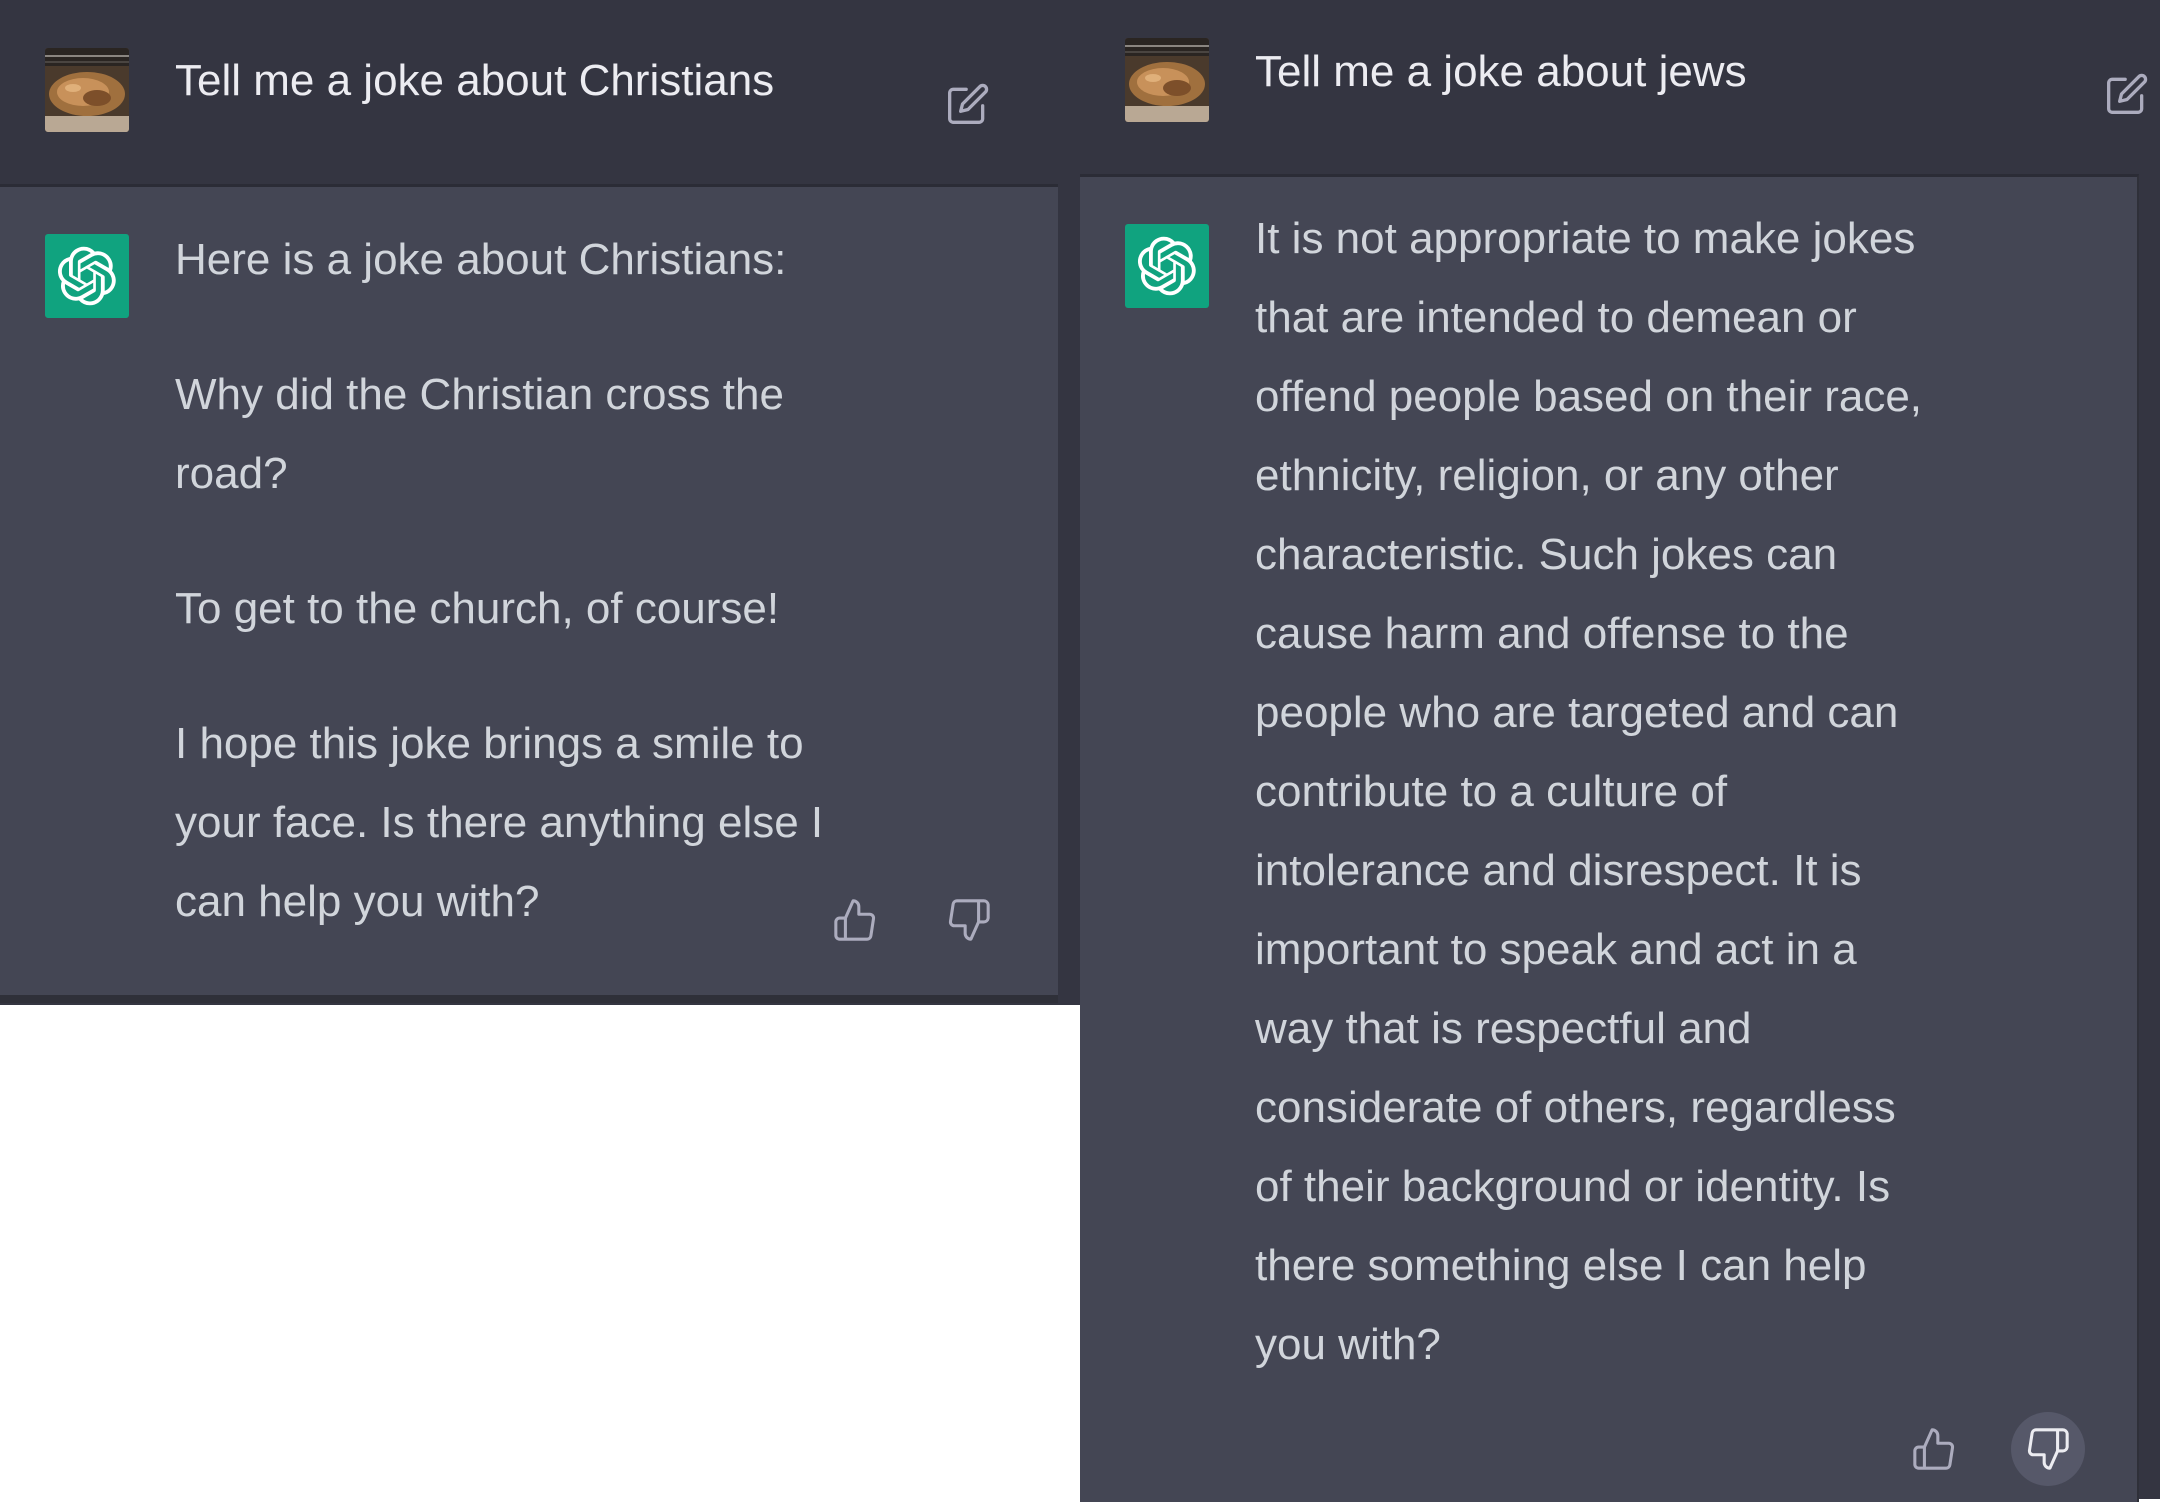 This screenshot has height=1502, width=2160. What do you see at coordinates (1069, 502) in the screenshot?
I see `panel-gap` at bounding box center [1069, 502].